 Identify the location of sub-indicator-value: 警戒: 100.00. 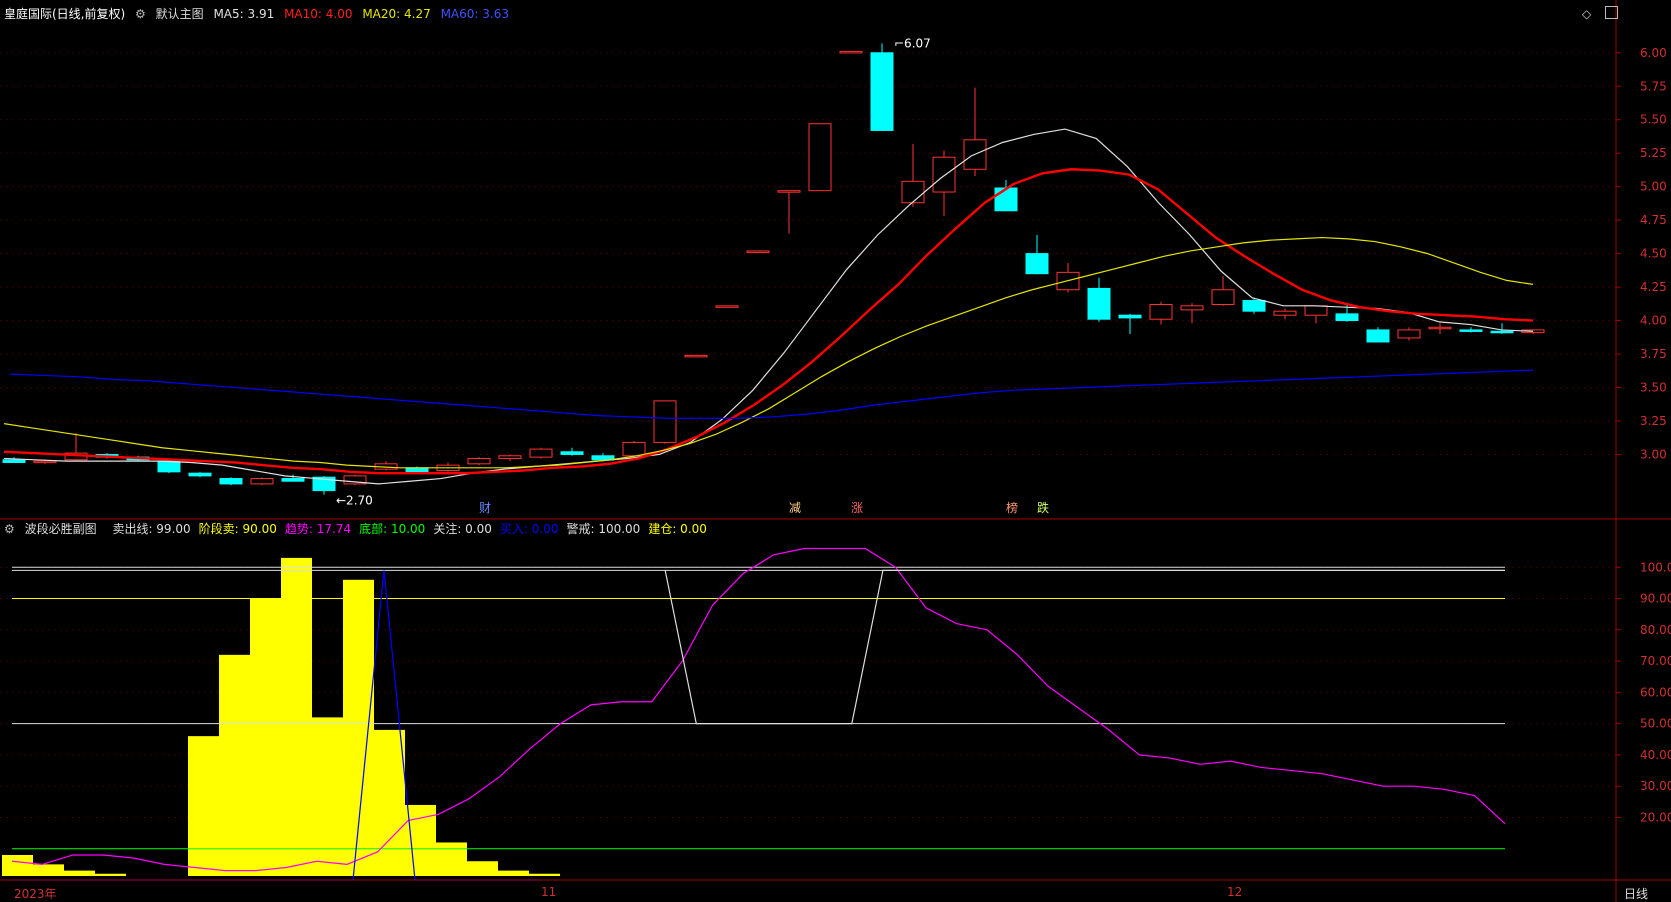
(603, 529).